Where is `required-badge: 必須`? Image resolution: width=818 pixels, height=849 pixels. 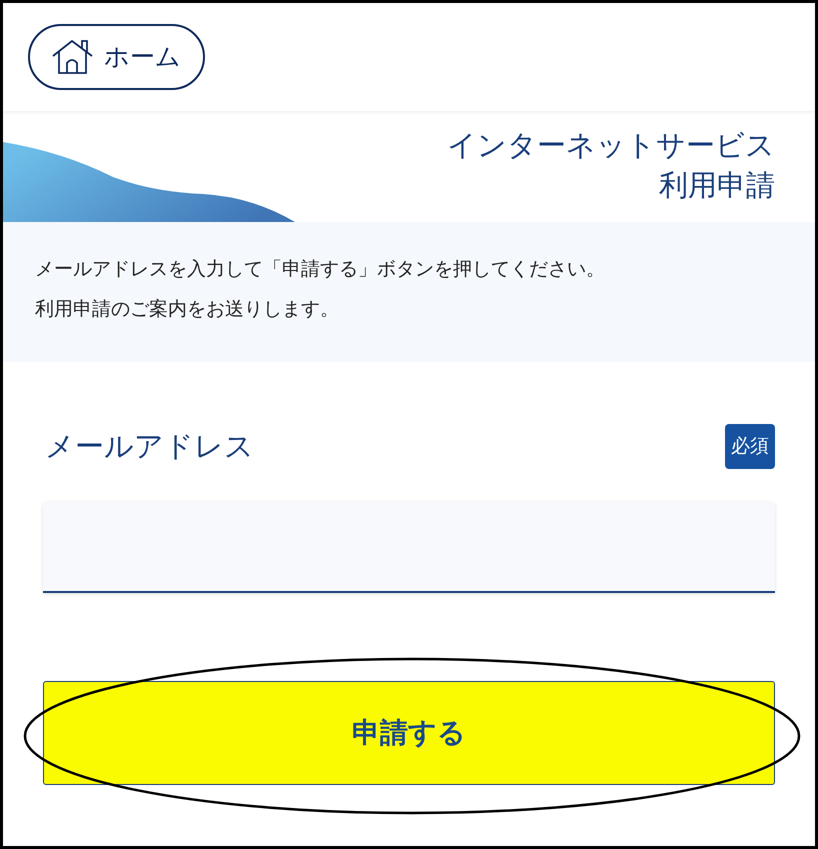
required-badge: 必須 is located at coordinates (750, 446).